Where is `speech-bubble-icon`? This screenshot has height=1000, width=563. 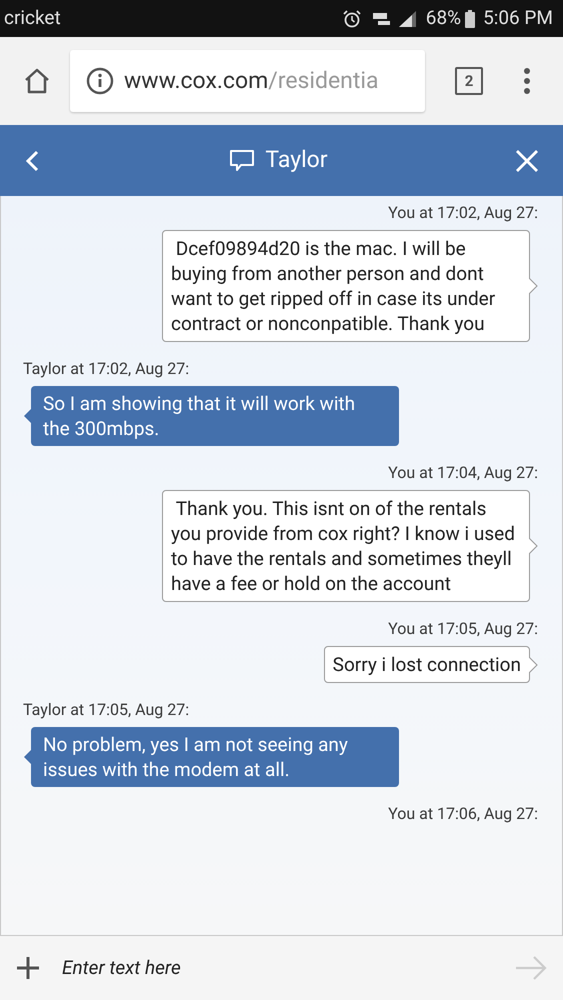 speech-bubble-icon is located at coordinates (242, 161).